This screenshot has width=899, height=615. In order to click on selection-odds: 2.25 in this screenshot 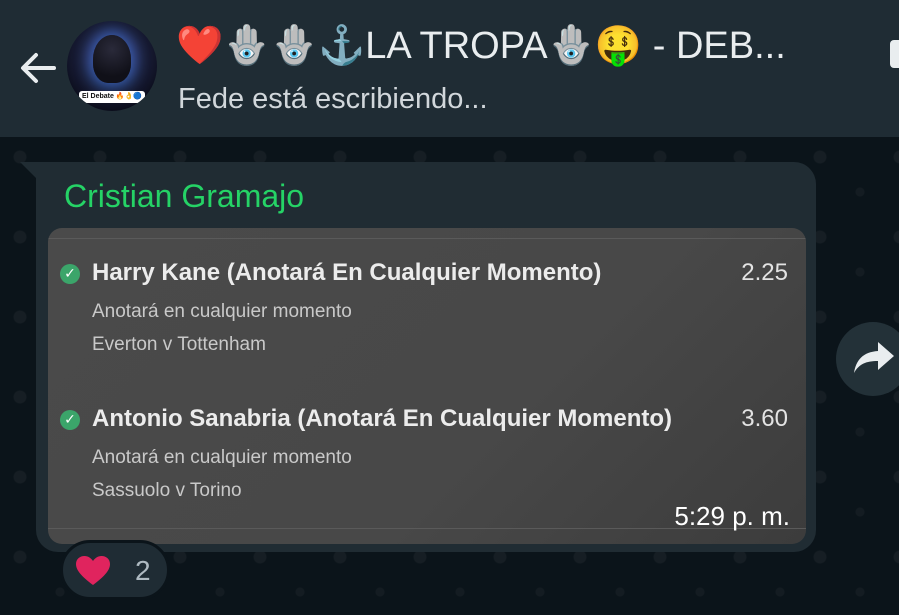, I will do `click(764, 272)`.